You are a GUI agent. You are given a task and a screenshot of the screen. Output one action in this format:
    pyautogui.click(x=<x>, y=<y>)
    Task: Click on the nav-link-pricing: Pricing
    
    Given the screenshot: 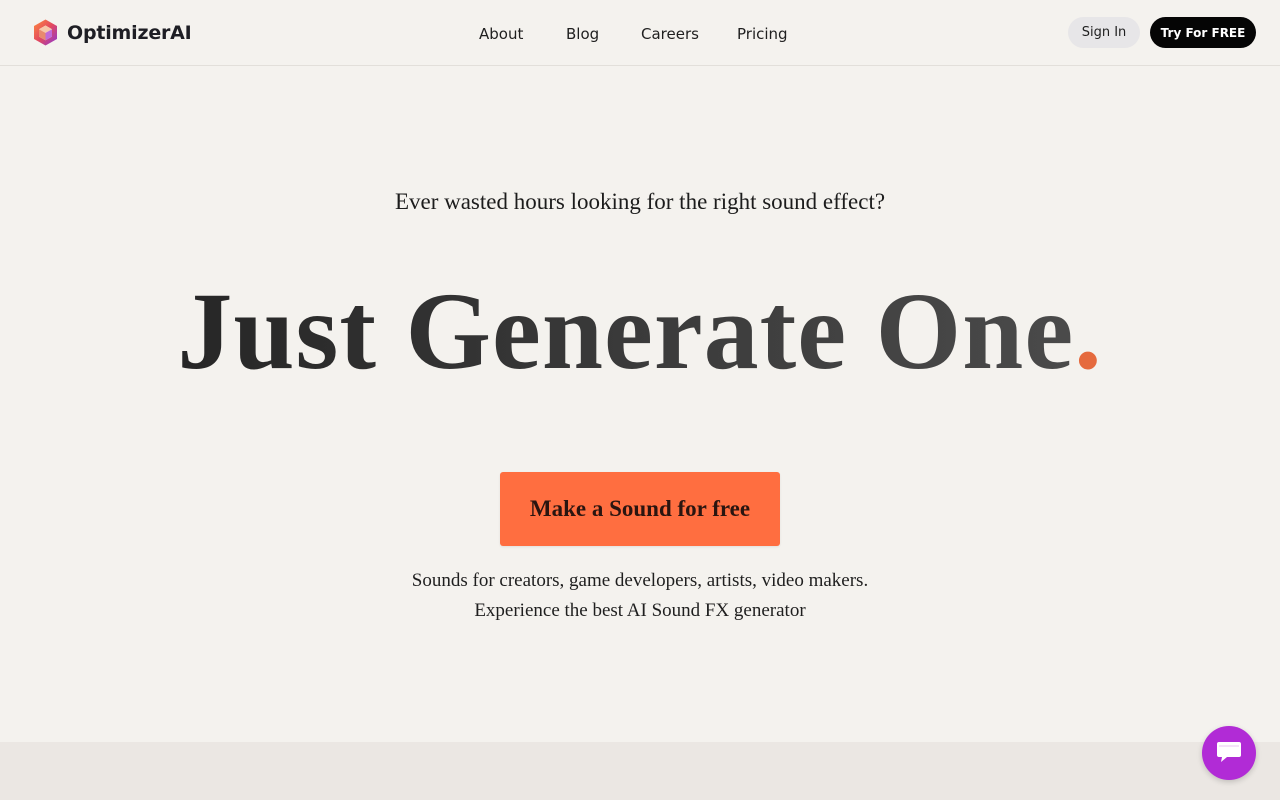 What is the action you would take?
    pyautogui.click(x=762, y=34)
    